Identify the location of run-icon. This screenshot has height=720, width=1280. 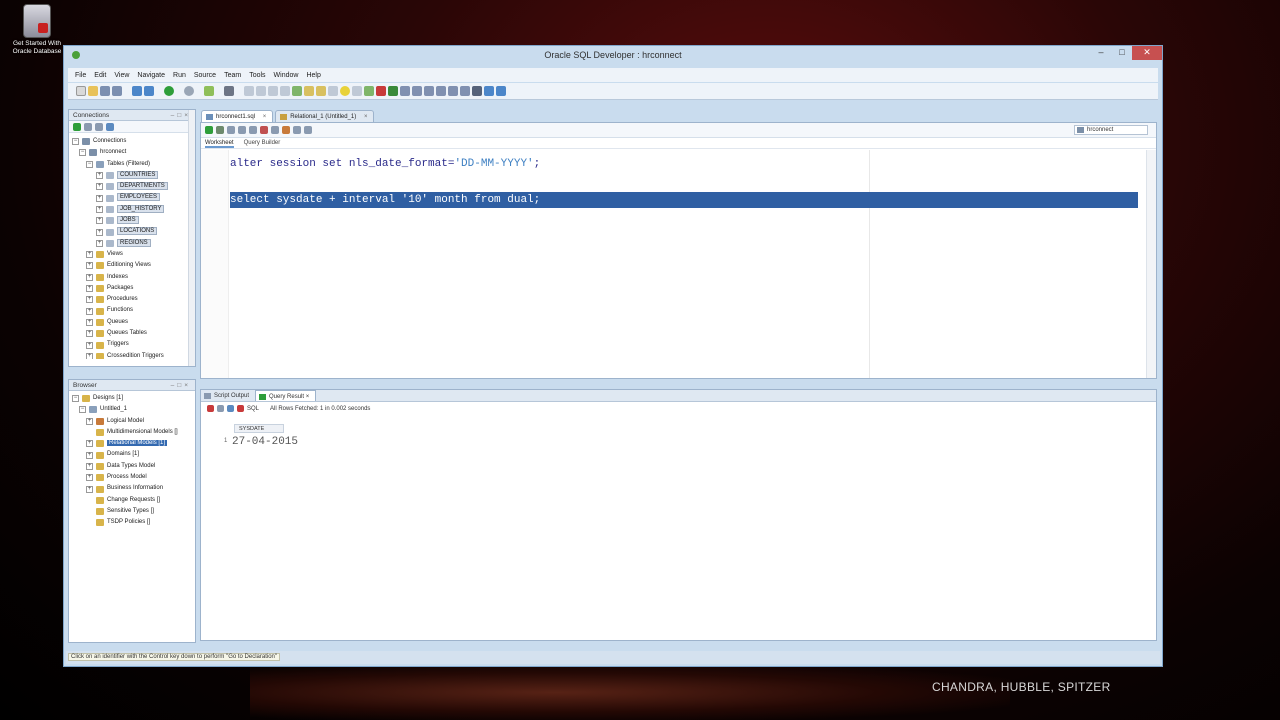
(169, 91).